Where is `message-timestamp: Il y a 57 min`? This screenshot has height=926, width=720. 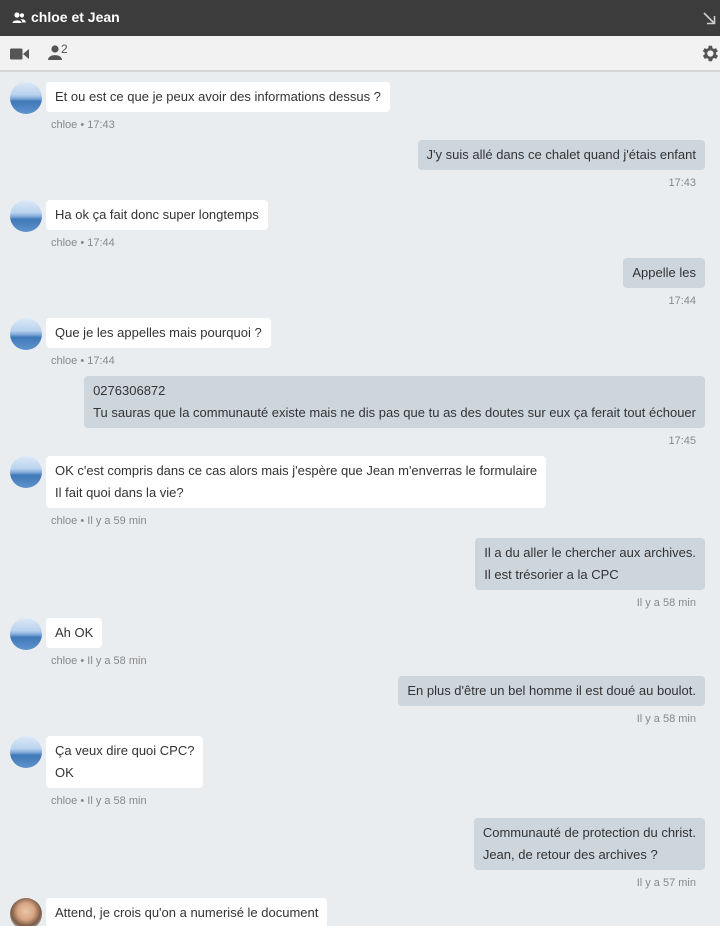 message-timestamp: Il y a 57 min is located at coordinates (666, 883).